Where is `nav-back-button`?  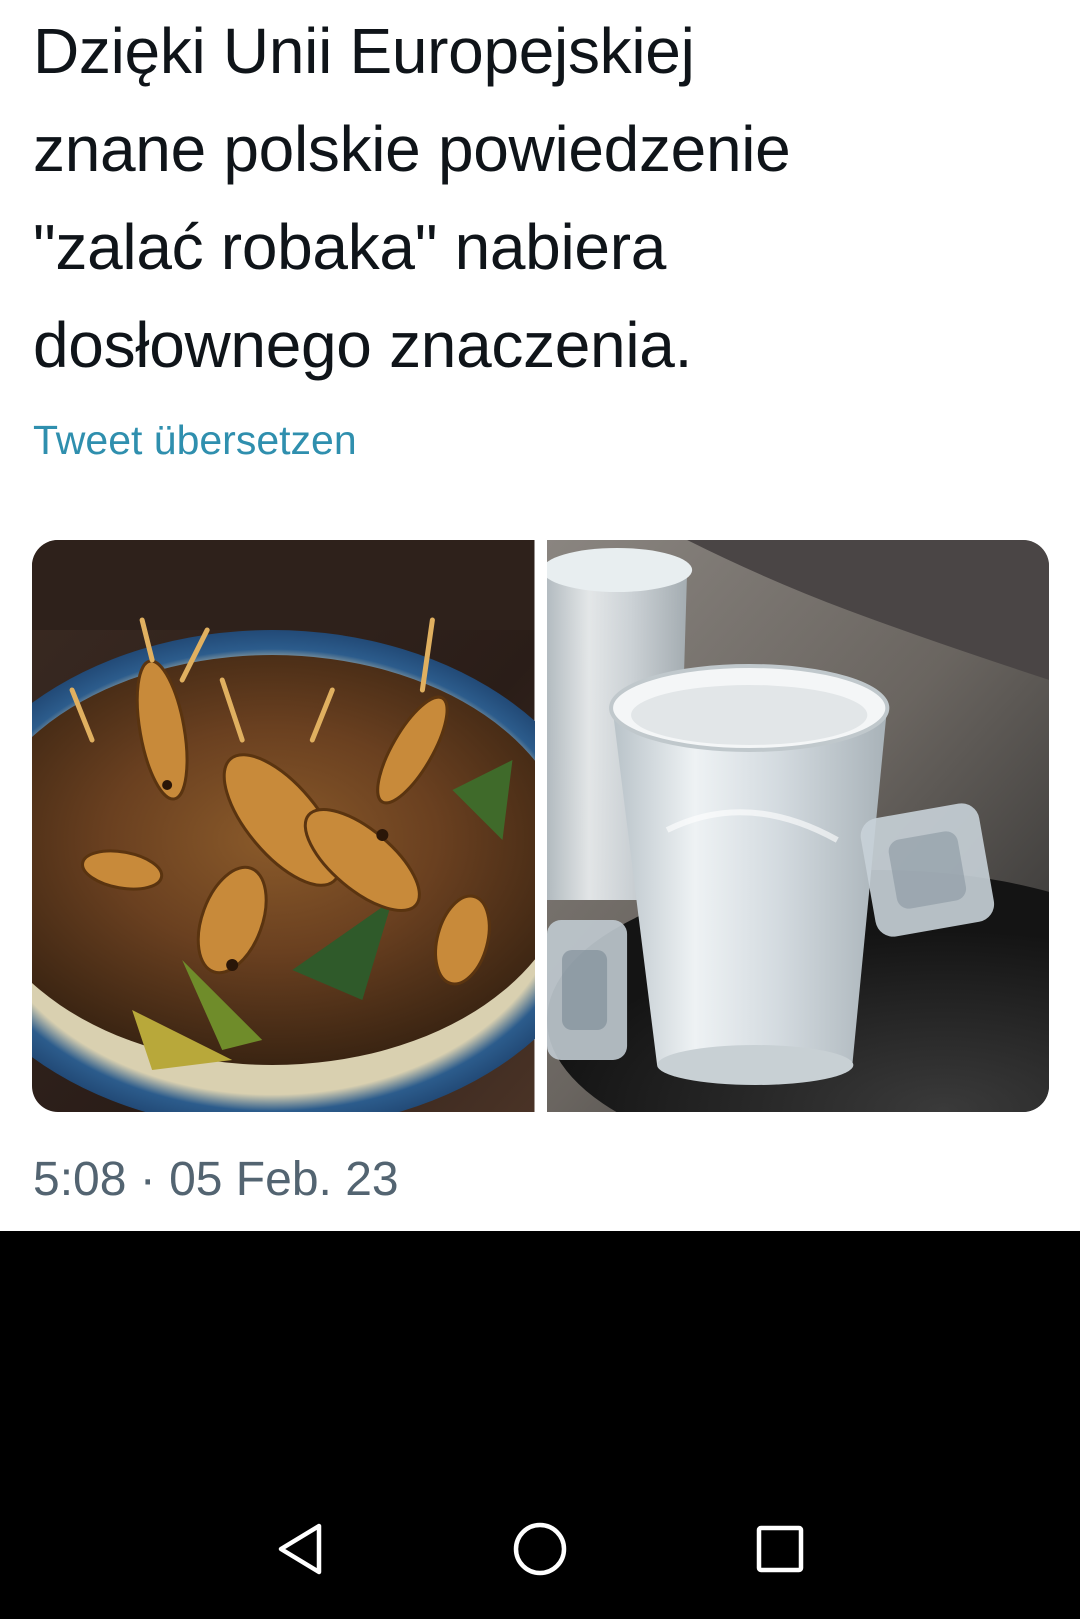
nav-back-button is located at coordinates (300, 1549).